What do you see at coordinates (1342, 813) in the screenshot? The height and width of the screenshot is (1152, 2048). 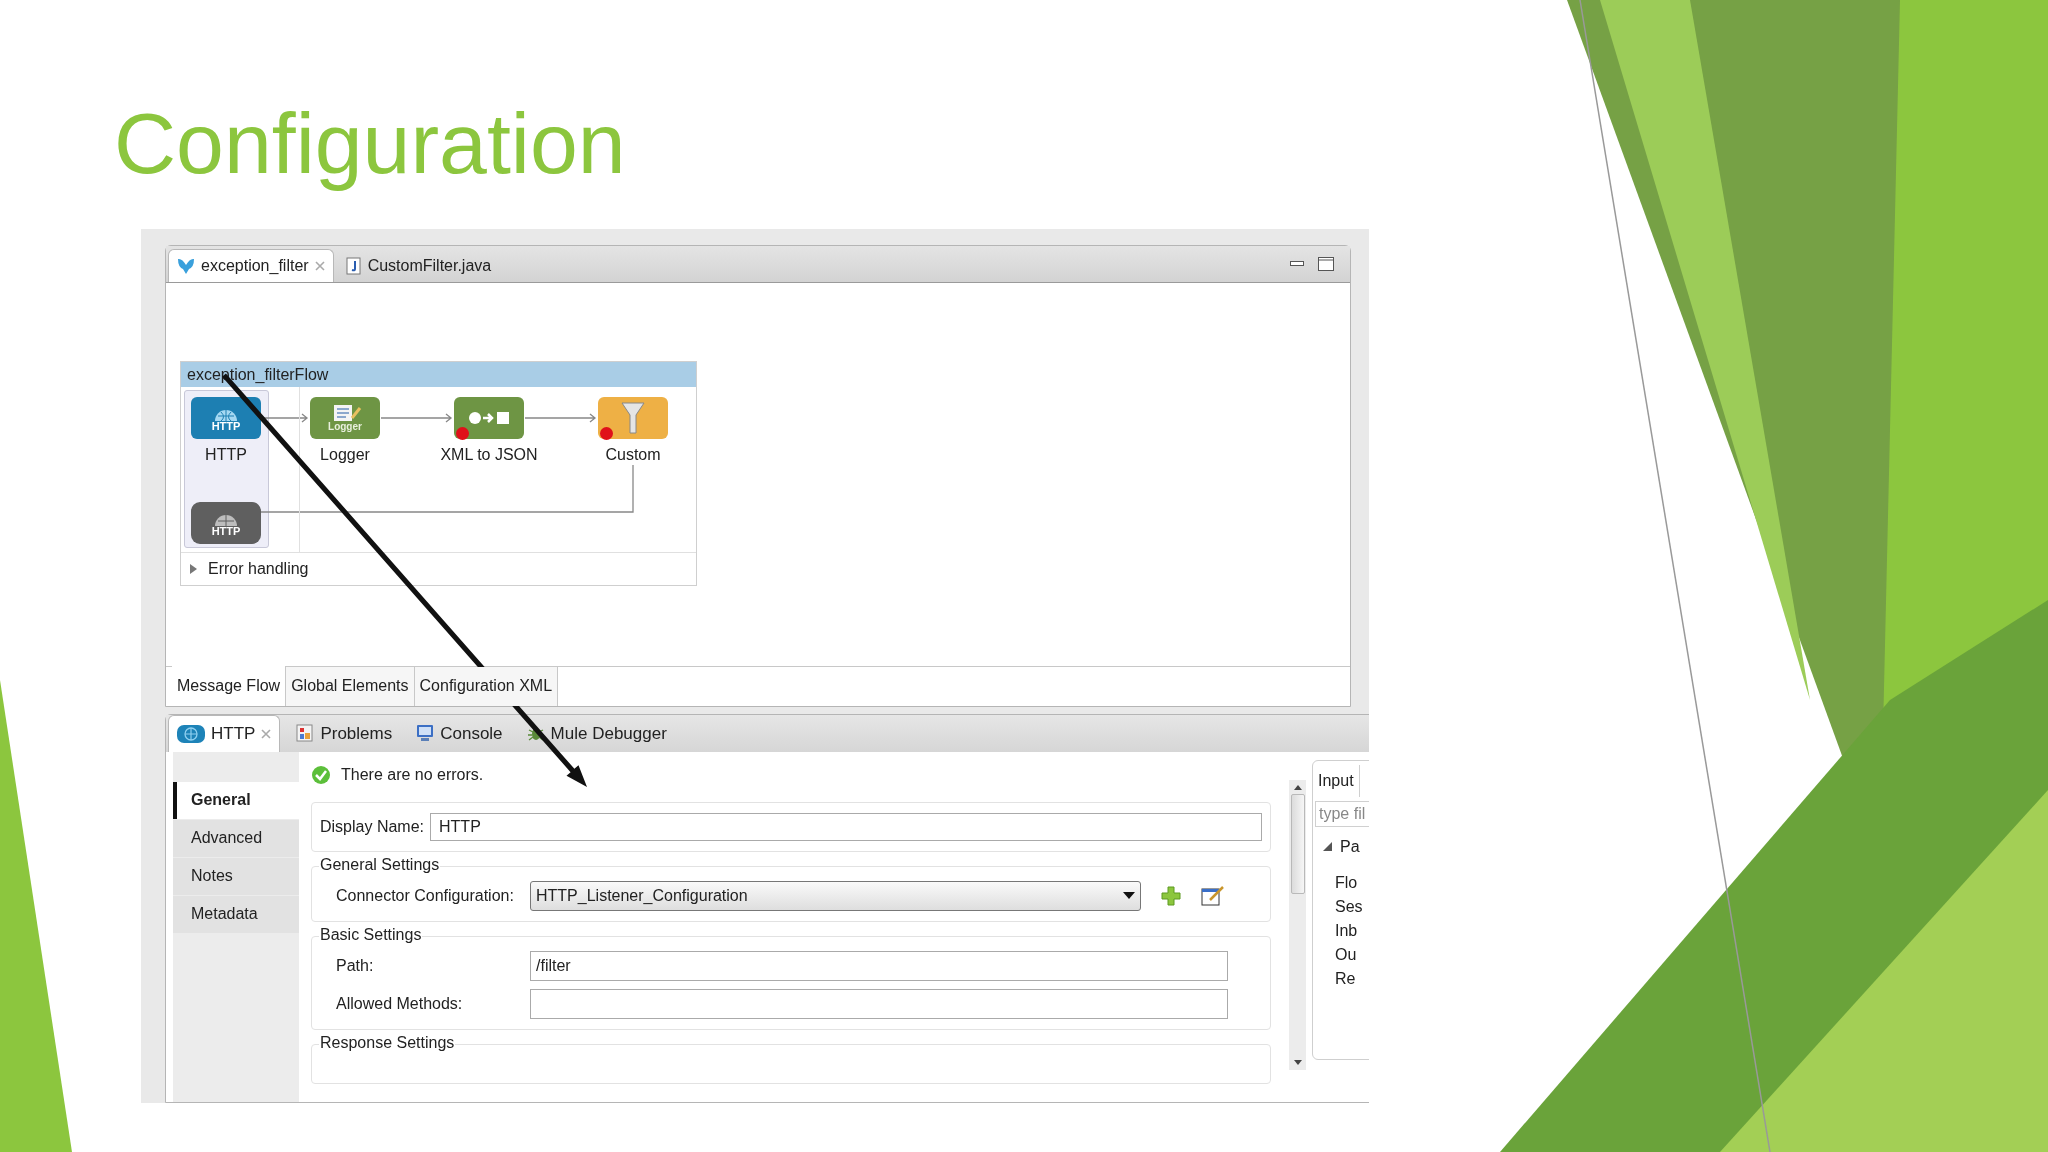 I see `search-field: type fil` at bounding box center [1342, 813].